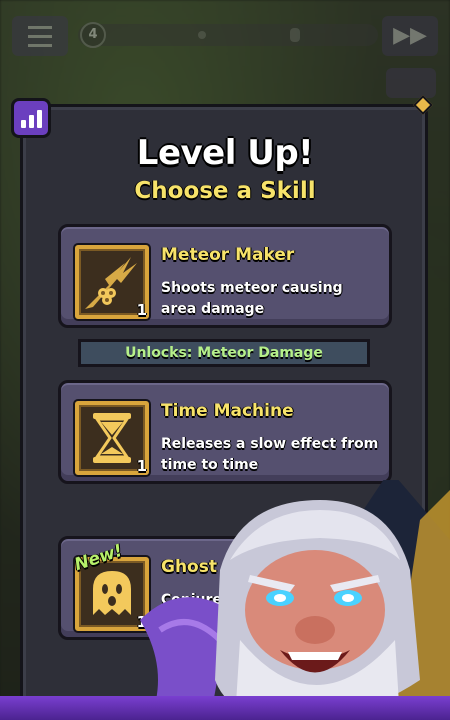 The image size is (450, 720). I want to click on hamburger-icon, so click(40, 36).